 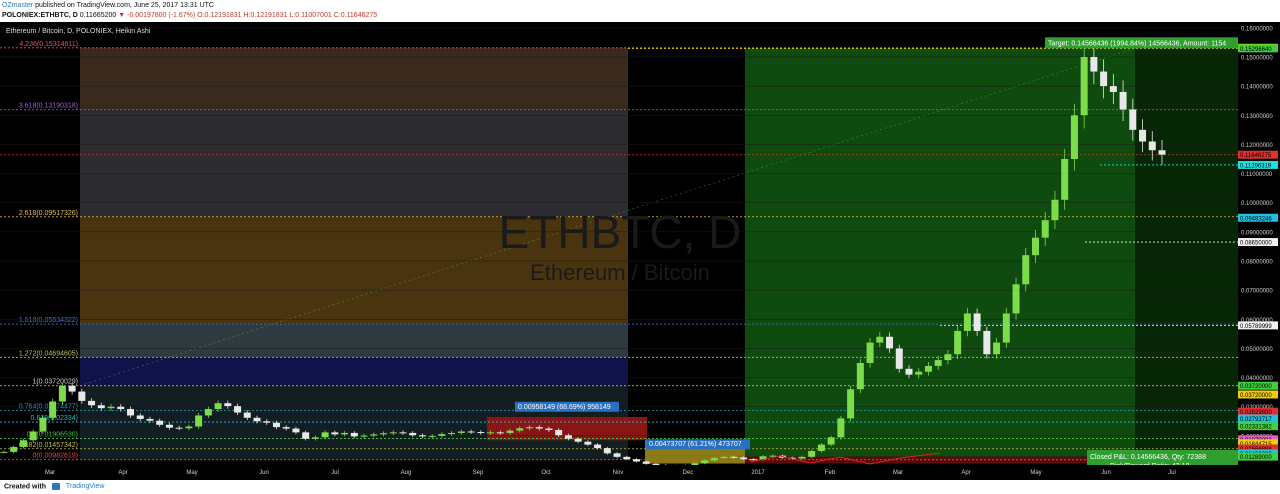 I want to click on last-price: 0.11665200, so click(x=98, y=15).